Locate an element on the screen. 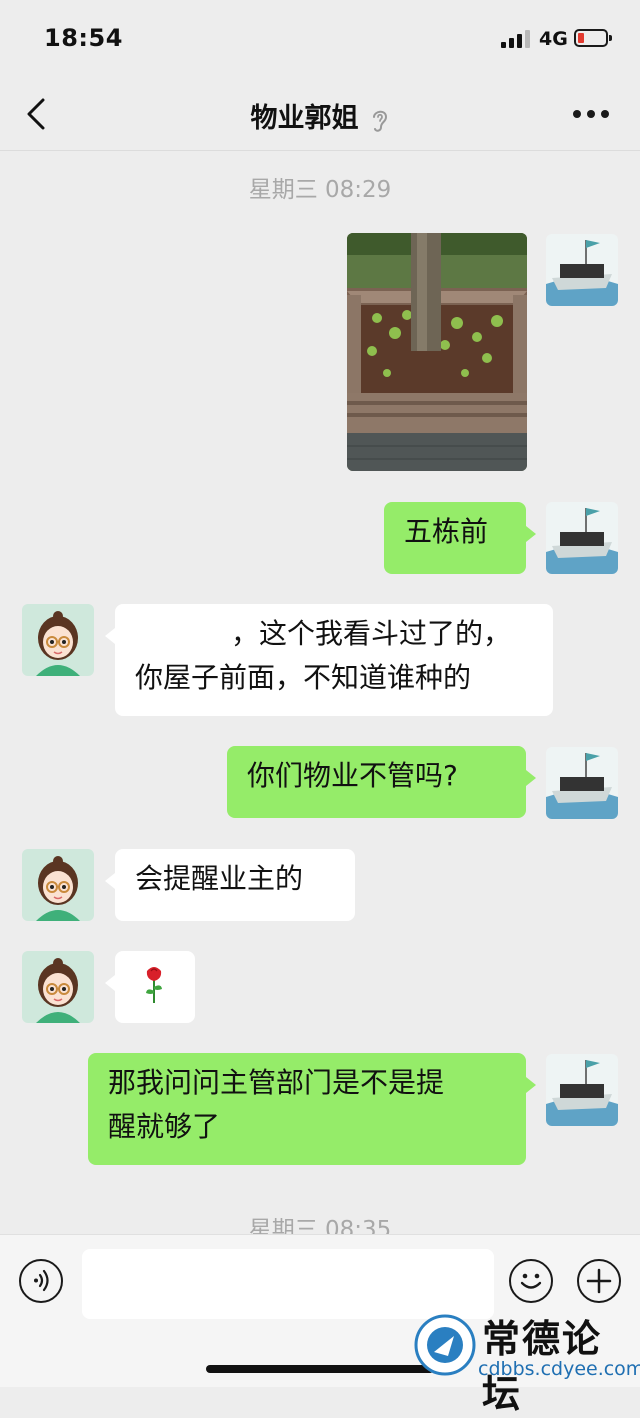 This screenshot has height=1418, width=640. more-functions-button is located at coordinates (599, 1281).